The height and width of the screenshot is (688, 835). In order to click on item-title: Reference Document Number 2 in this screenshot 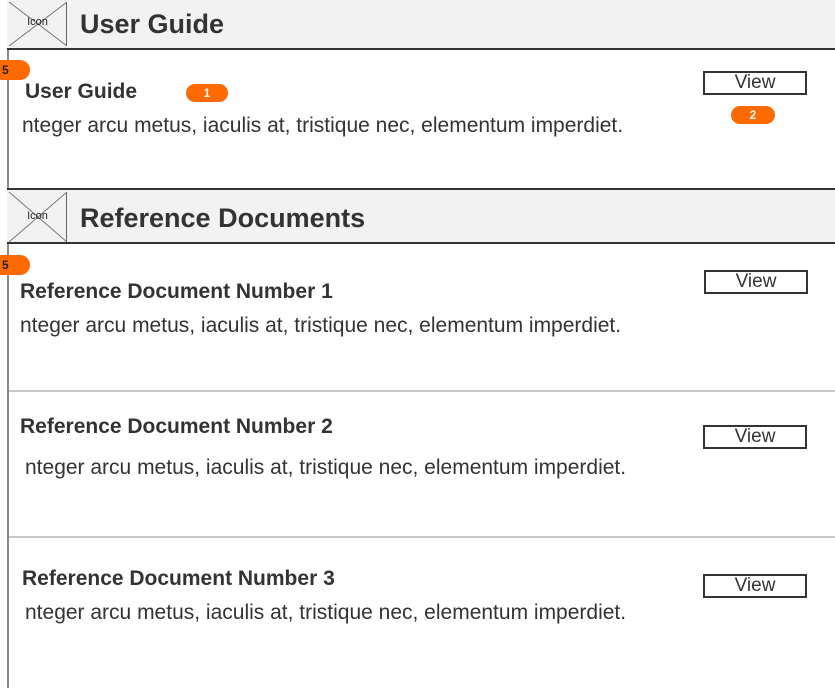, I will do `click(176, 426)`.